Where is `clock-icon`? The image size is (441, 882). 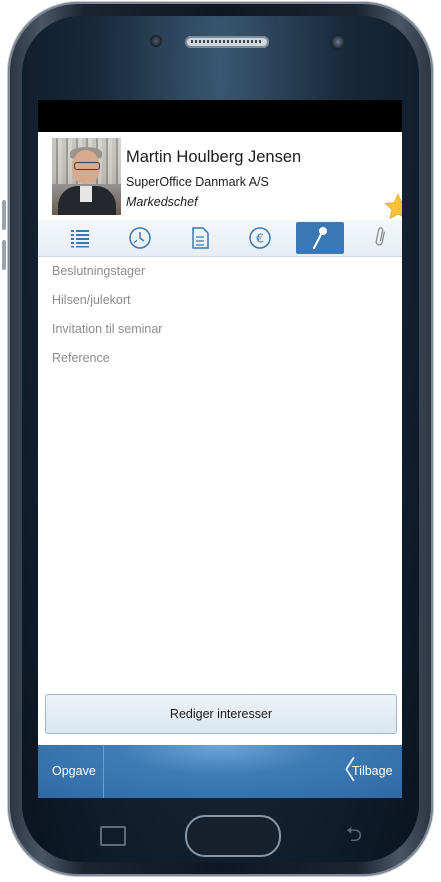 clock-icon is located at coordinates (140, 238).